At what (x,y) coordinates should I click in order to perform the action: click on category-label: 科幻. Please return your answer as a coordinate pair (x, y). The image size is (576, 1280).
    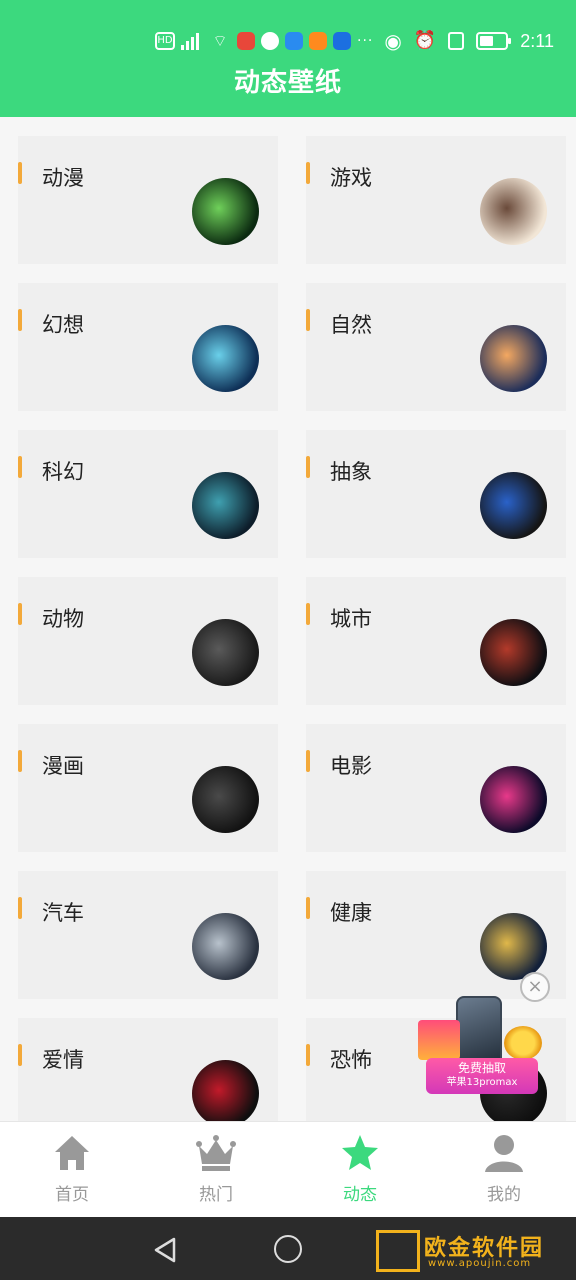
    Looking at the image, I should click on (63, 472).